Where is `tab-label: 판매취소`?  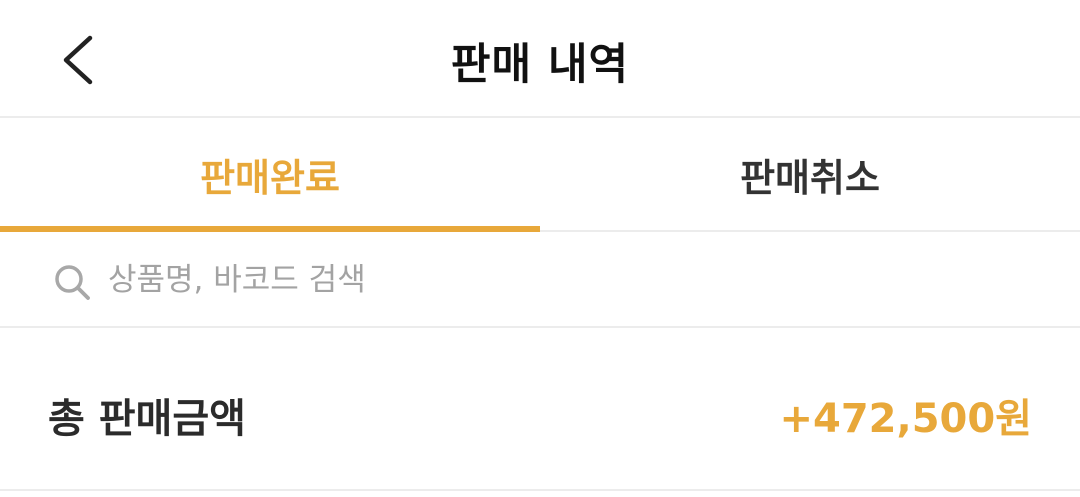
tab-label: 판매취소 is located at coordinates (810, 177).